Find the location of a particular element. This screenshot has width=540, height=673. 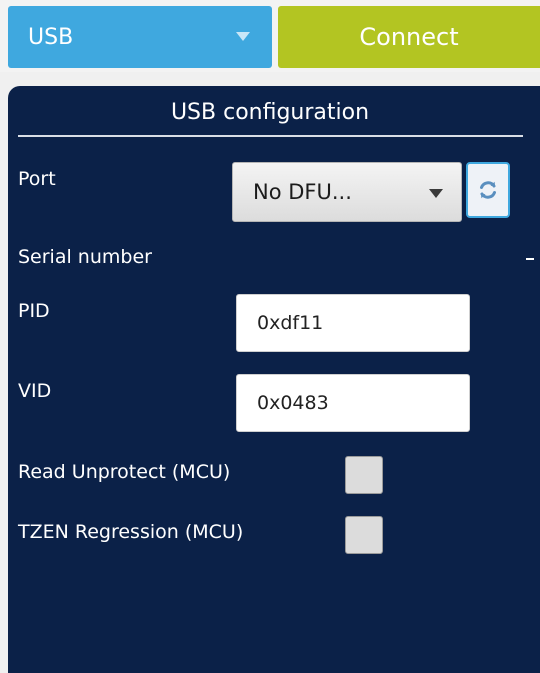

serial-number-value is located at coordinates (530, 259).